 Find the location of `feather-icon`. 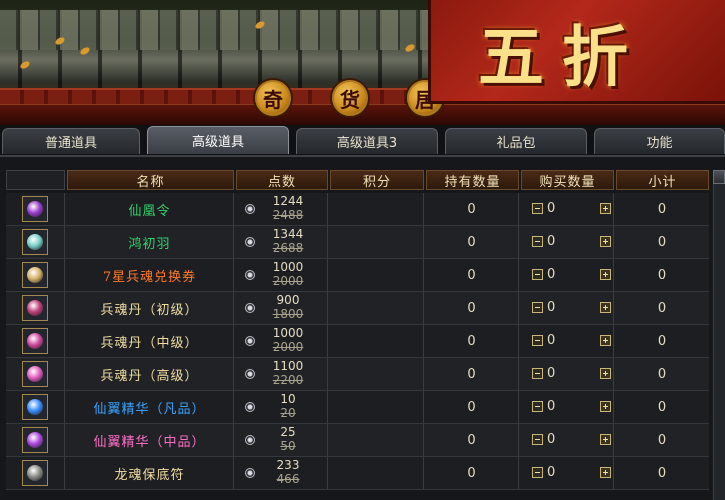

feather-icon is located at coordinates (35, 242).